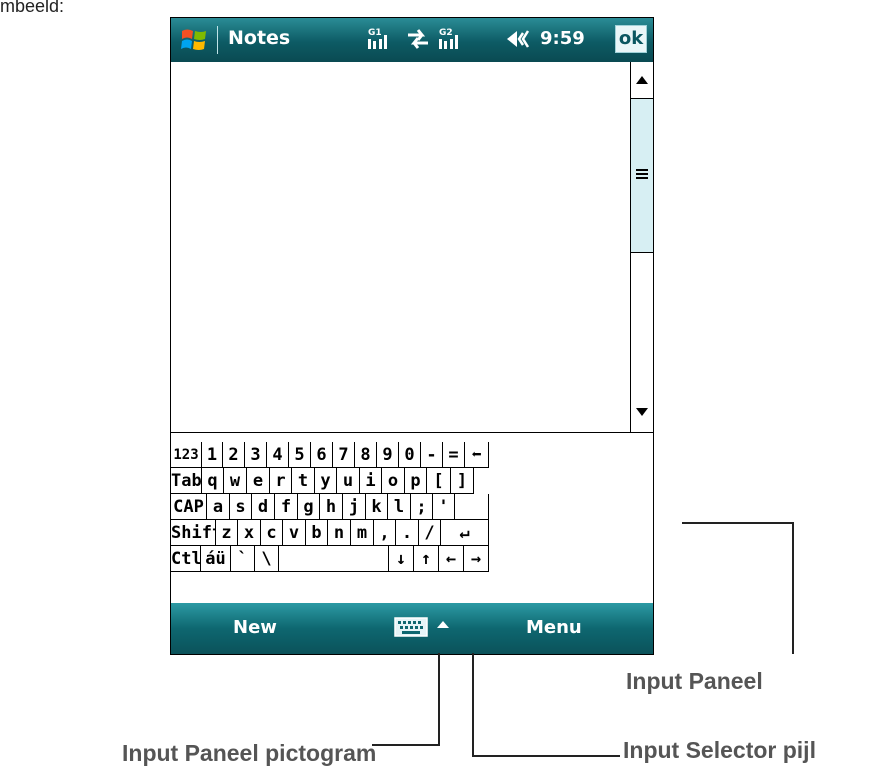  What do you see at coordinates (399, 507) in the screenshot?
I see `key-l: l` at bounding box center [399, 507].